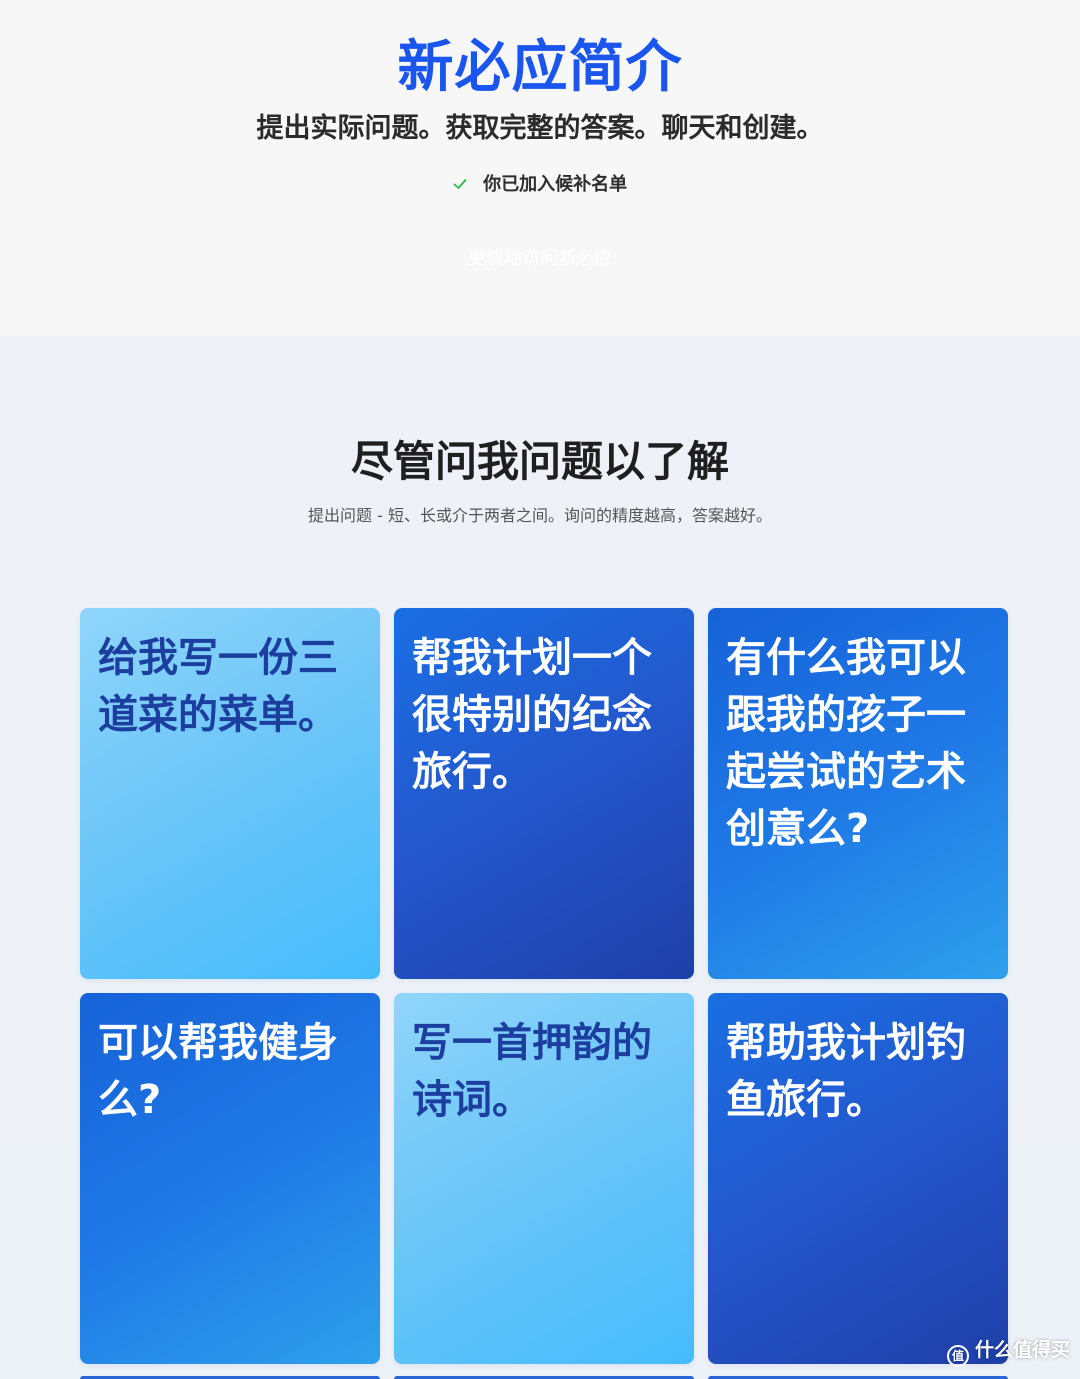 This screenshot has height=1379, width=1080. Describe the element at coordinates (540, 257) in the screenshot. I see `faster-access-link: 更快地访问新必应` at that location.